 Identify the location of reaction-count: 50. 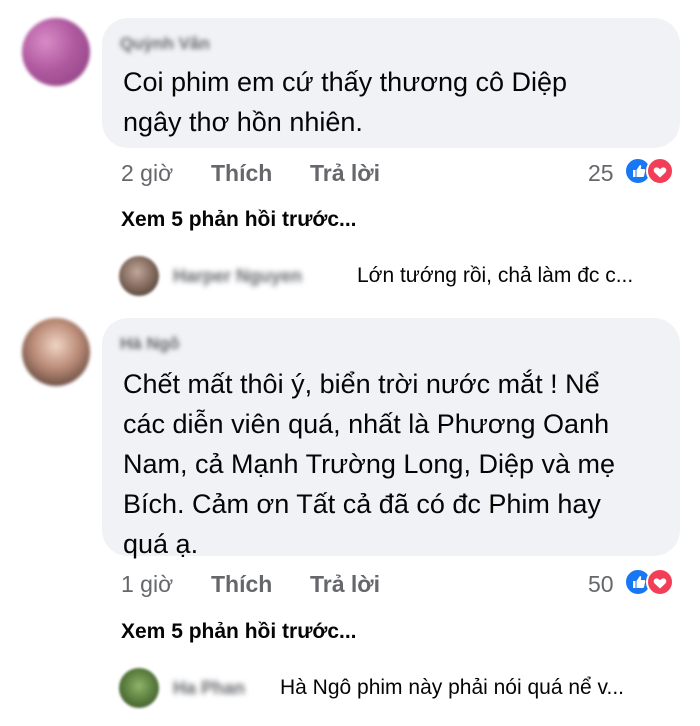
(601, 584).